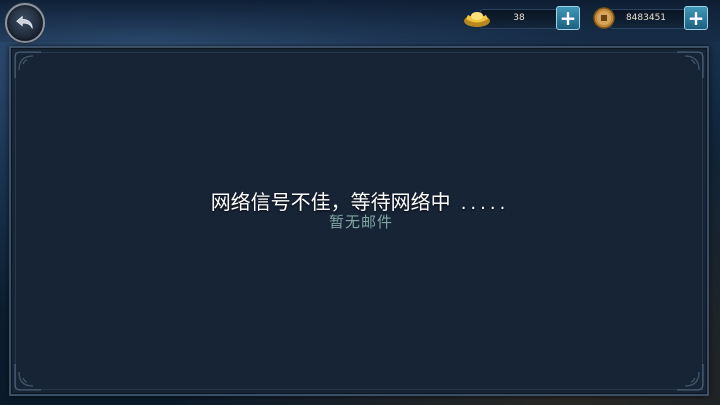 This screenshot has height=405, width=720. I want to click on gold-currency: 38 +, so click(522, 18).